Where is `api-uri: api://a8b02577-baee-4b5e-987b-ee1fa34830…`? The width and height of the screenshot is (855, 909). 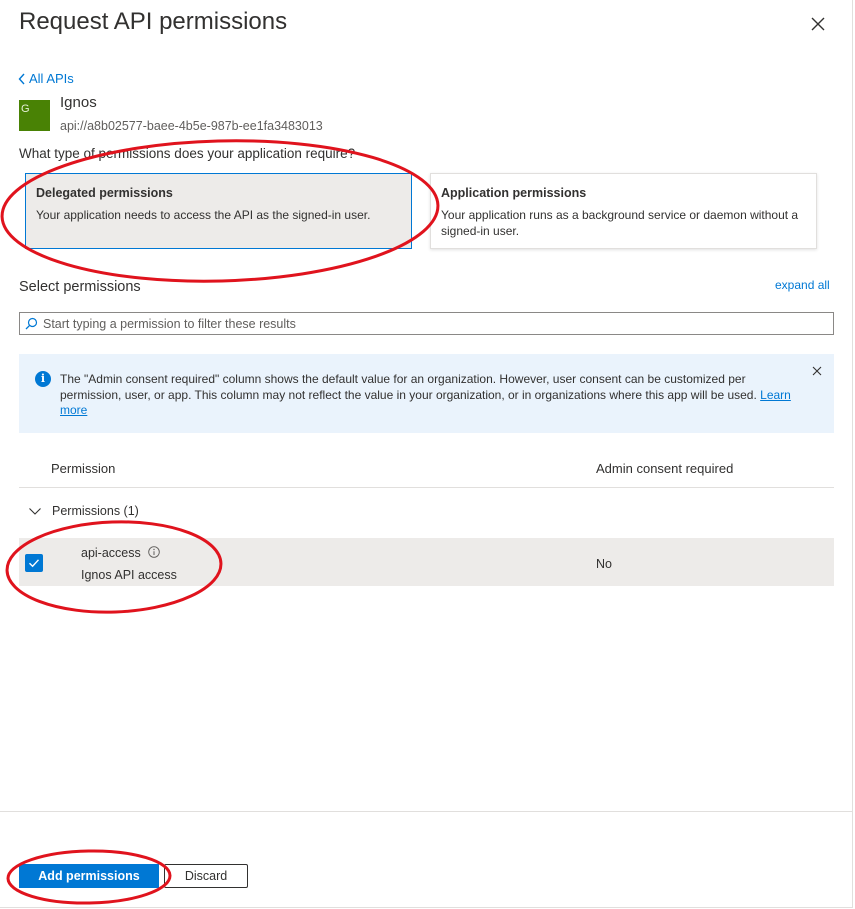
api-uri: api://a8b02577-baee-4b5e-987b-ee1fa34830… is located at coordinates (191, 126).